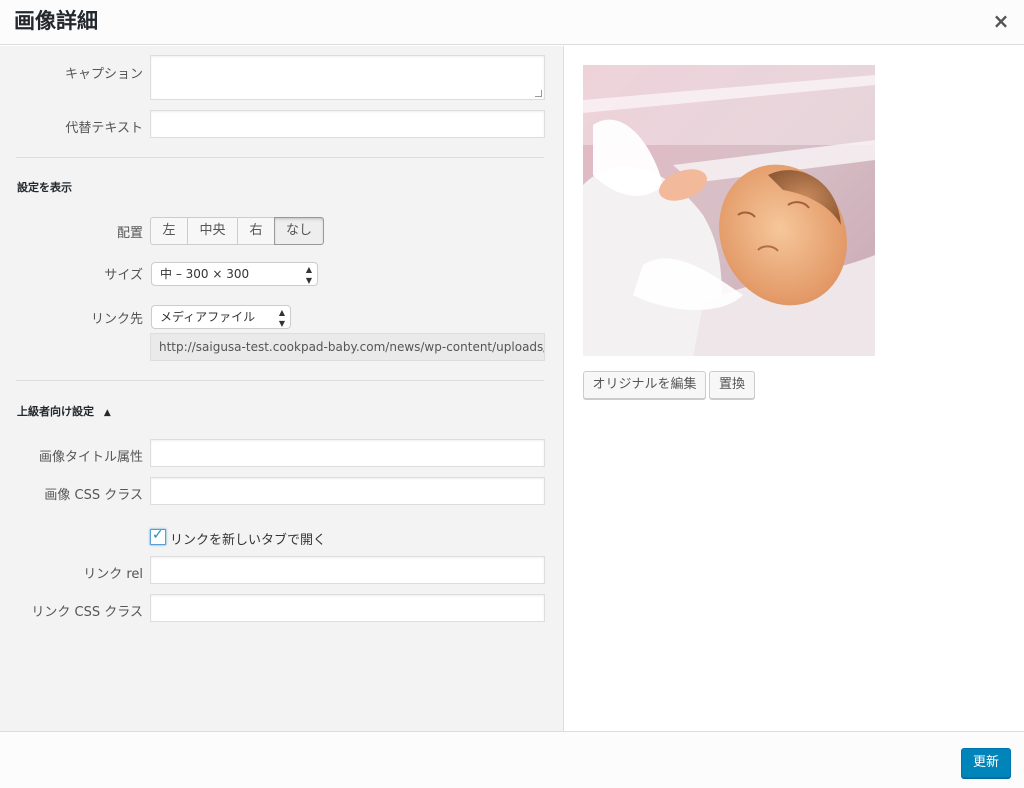  What do you see at coordinates (169, 231) in the screenshot?
I see `align-left-button: 左` at bounding box center [169, 231].